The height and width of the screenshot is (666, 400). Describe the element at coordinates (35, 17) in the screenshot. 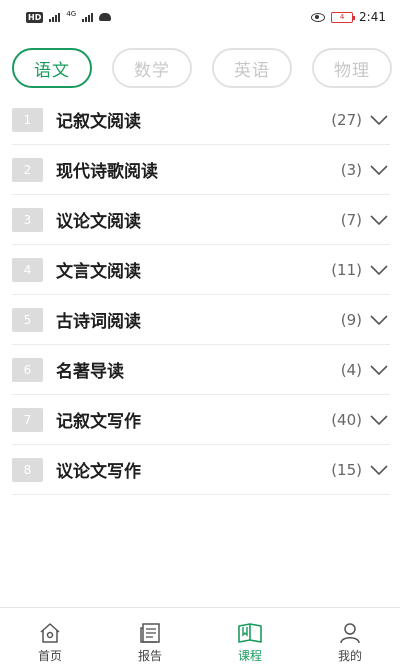

I see `hd-badge: HD` at that location.